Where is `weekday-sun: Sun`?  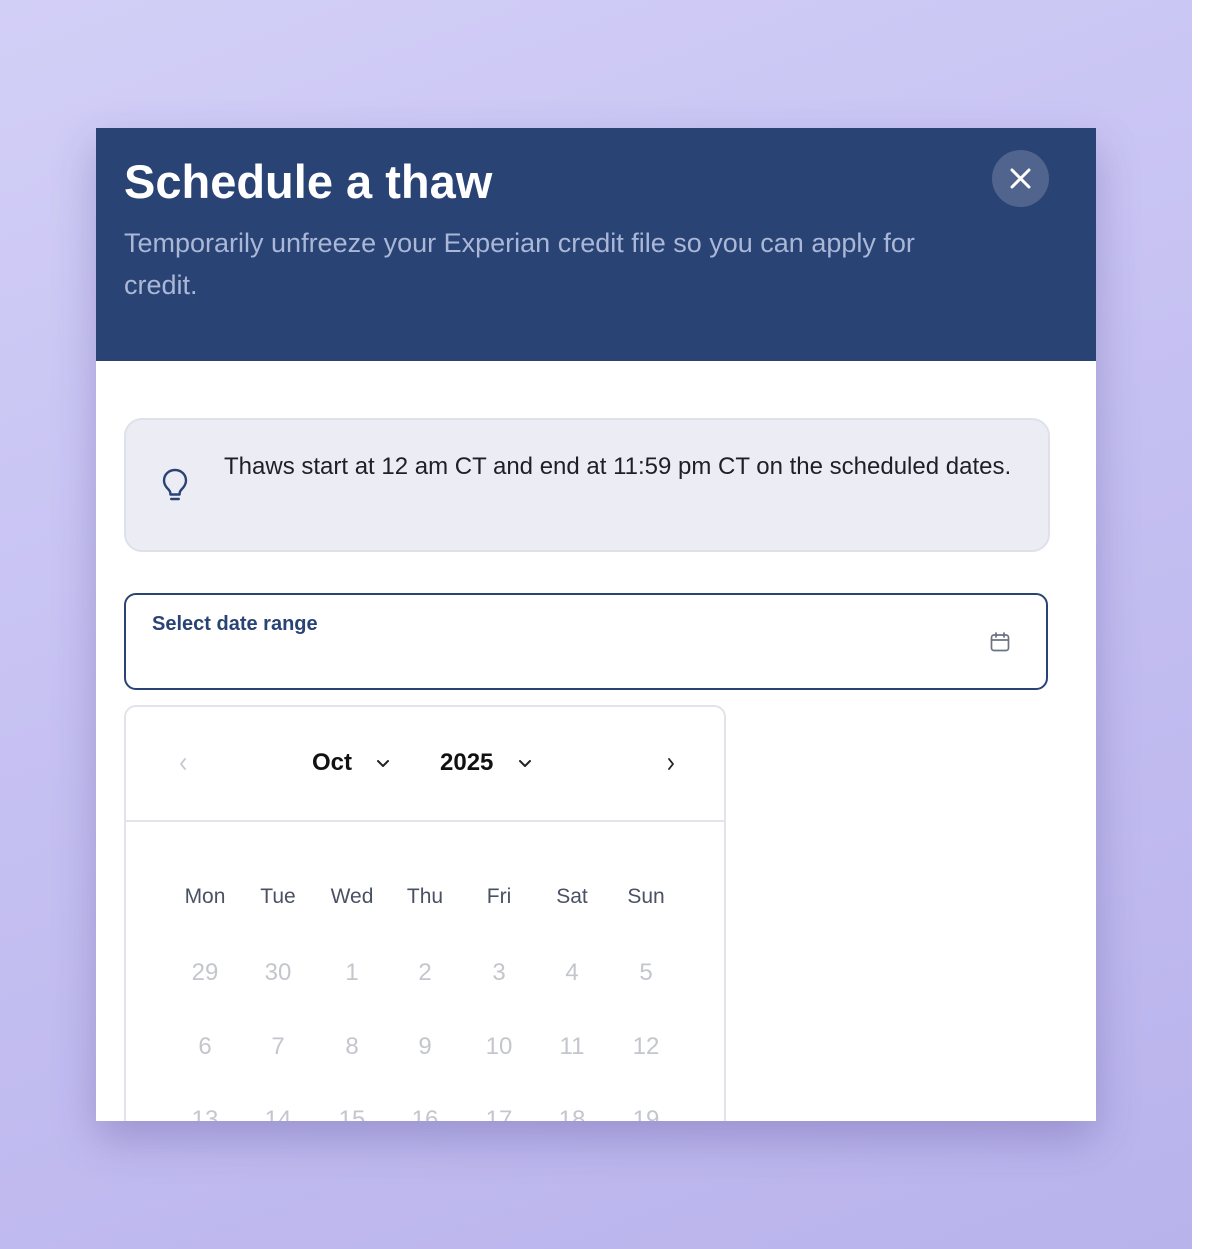
weekday-sun: Sun is located at coordinates (646, 896).